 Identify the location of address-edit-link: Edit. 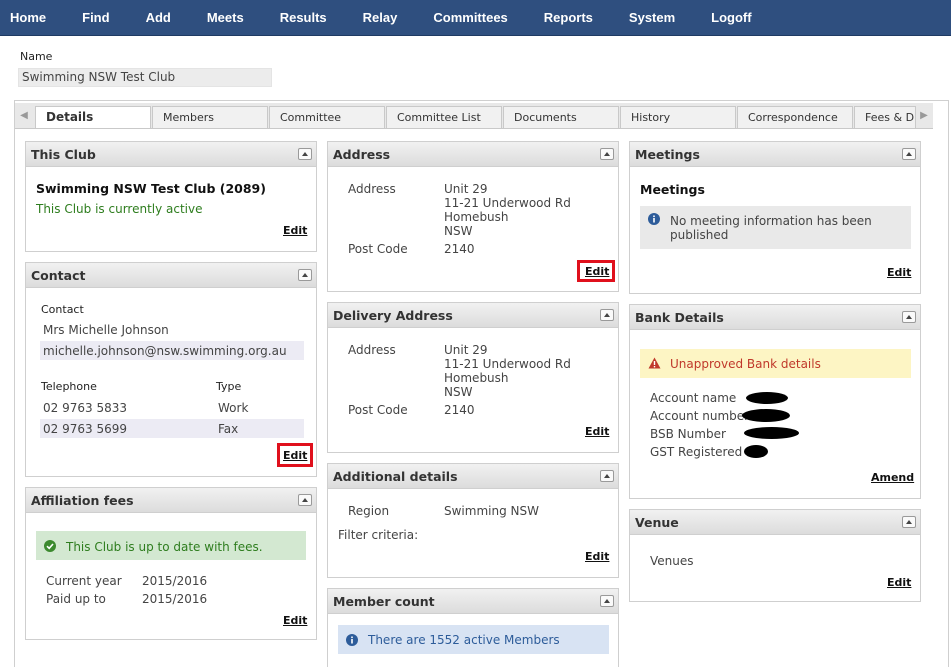
(597, 271).